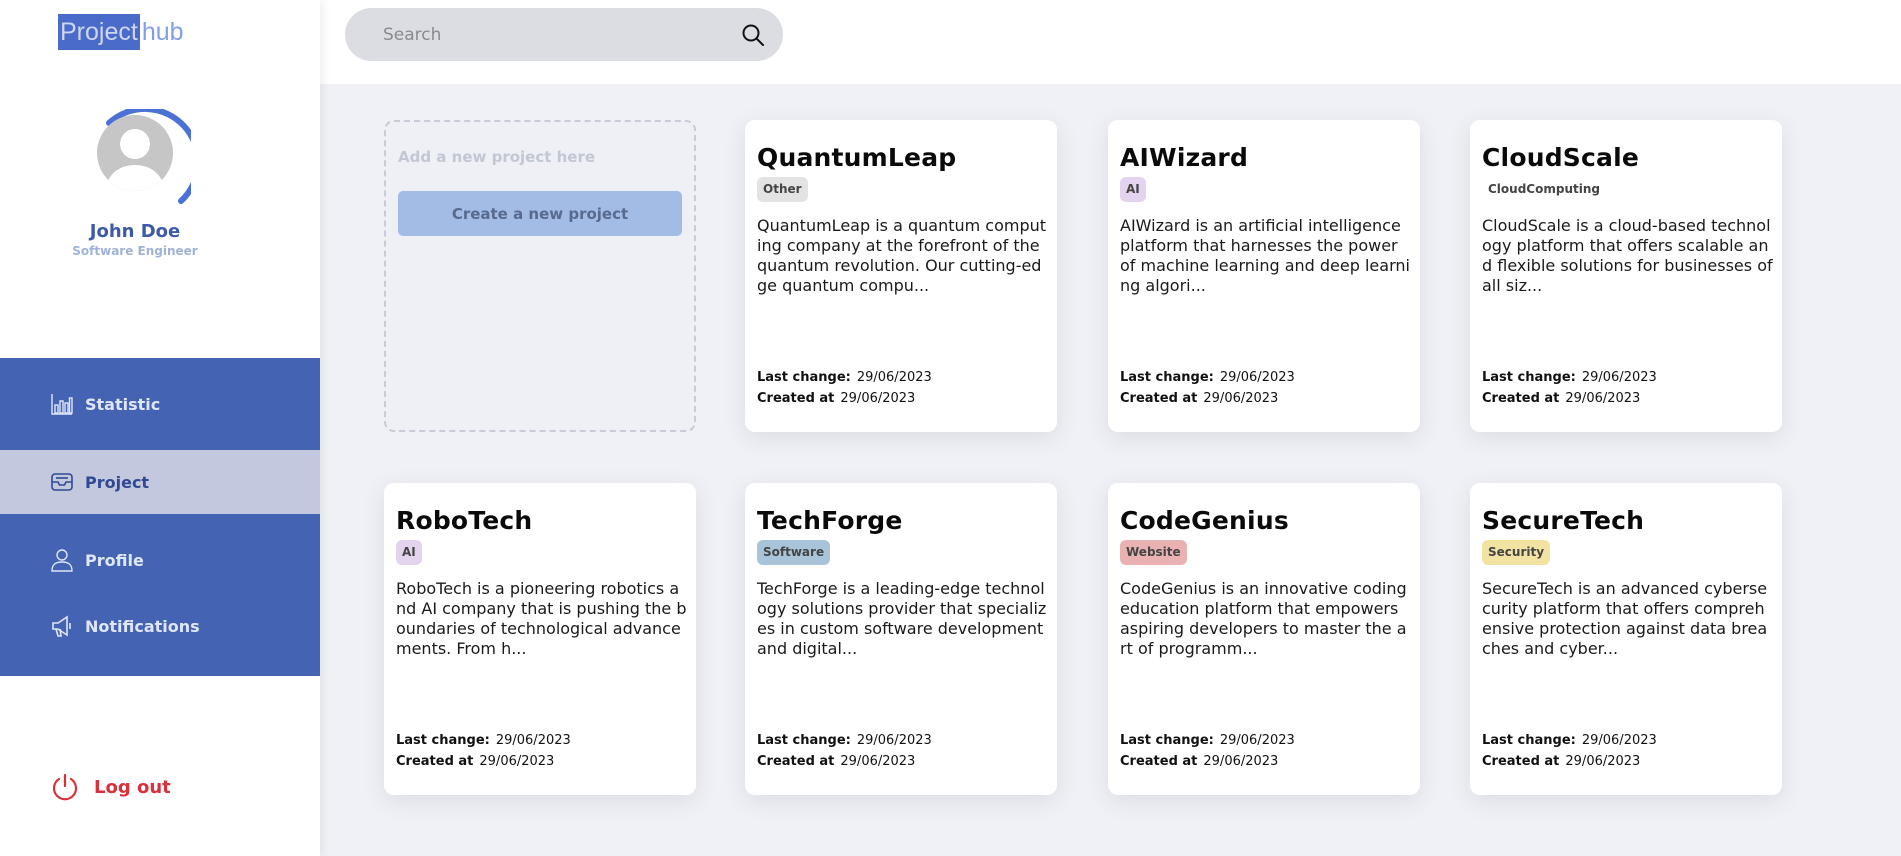 This screenshot has width=1901, height=856. I want to click on sidebar-item-label: Project, so click(117, 482).